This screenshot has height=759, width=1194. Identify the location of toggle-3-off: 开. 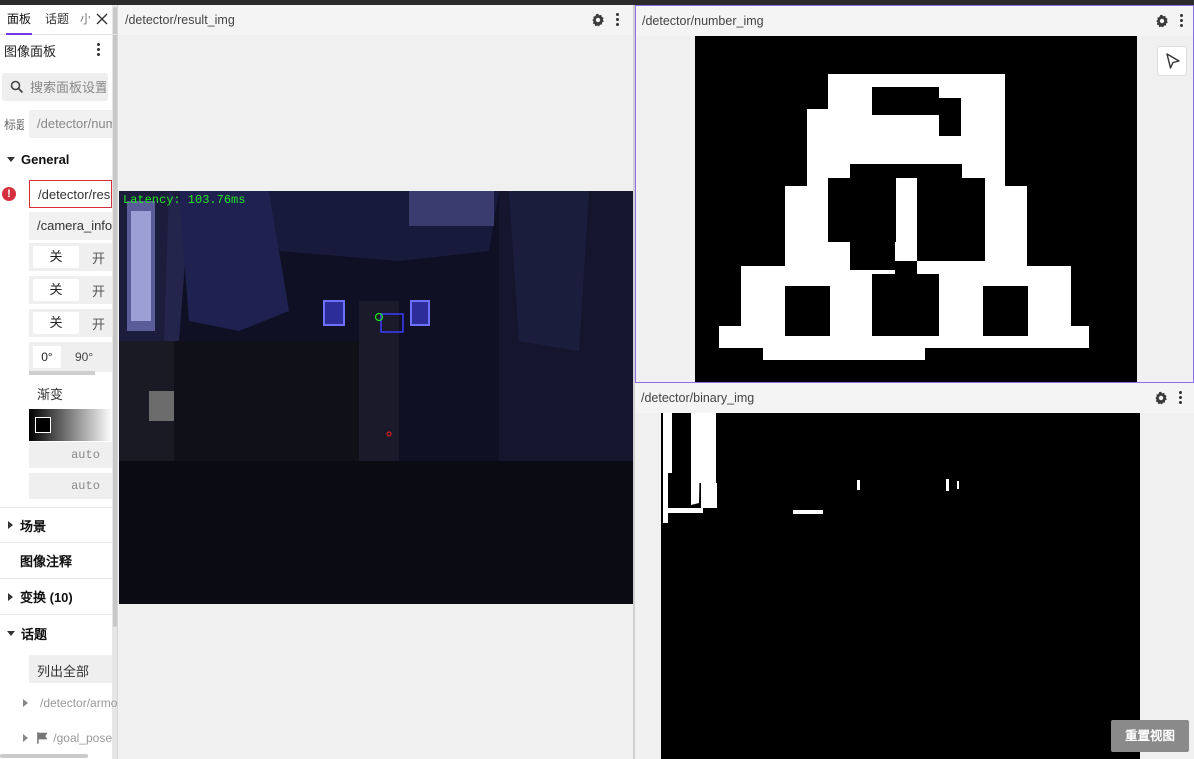
(98, 323).